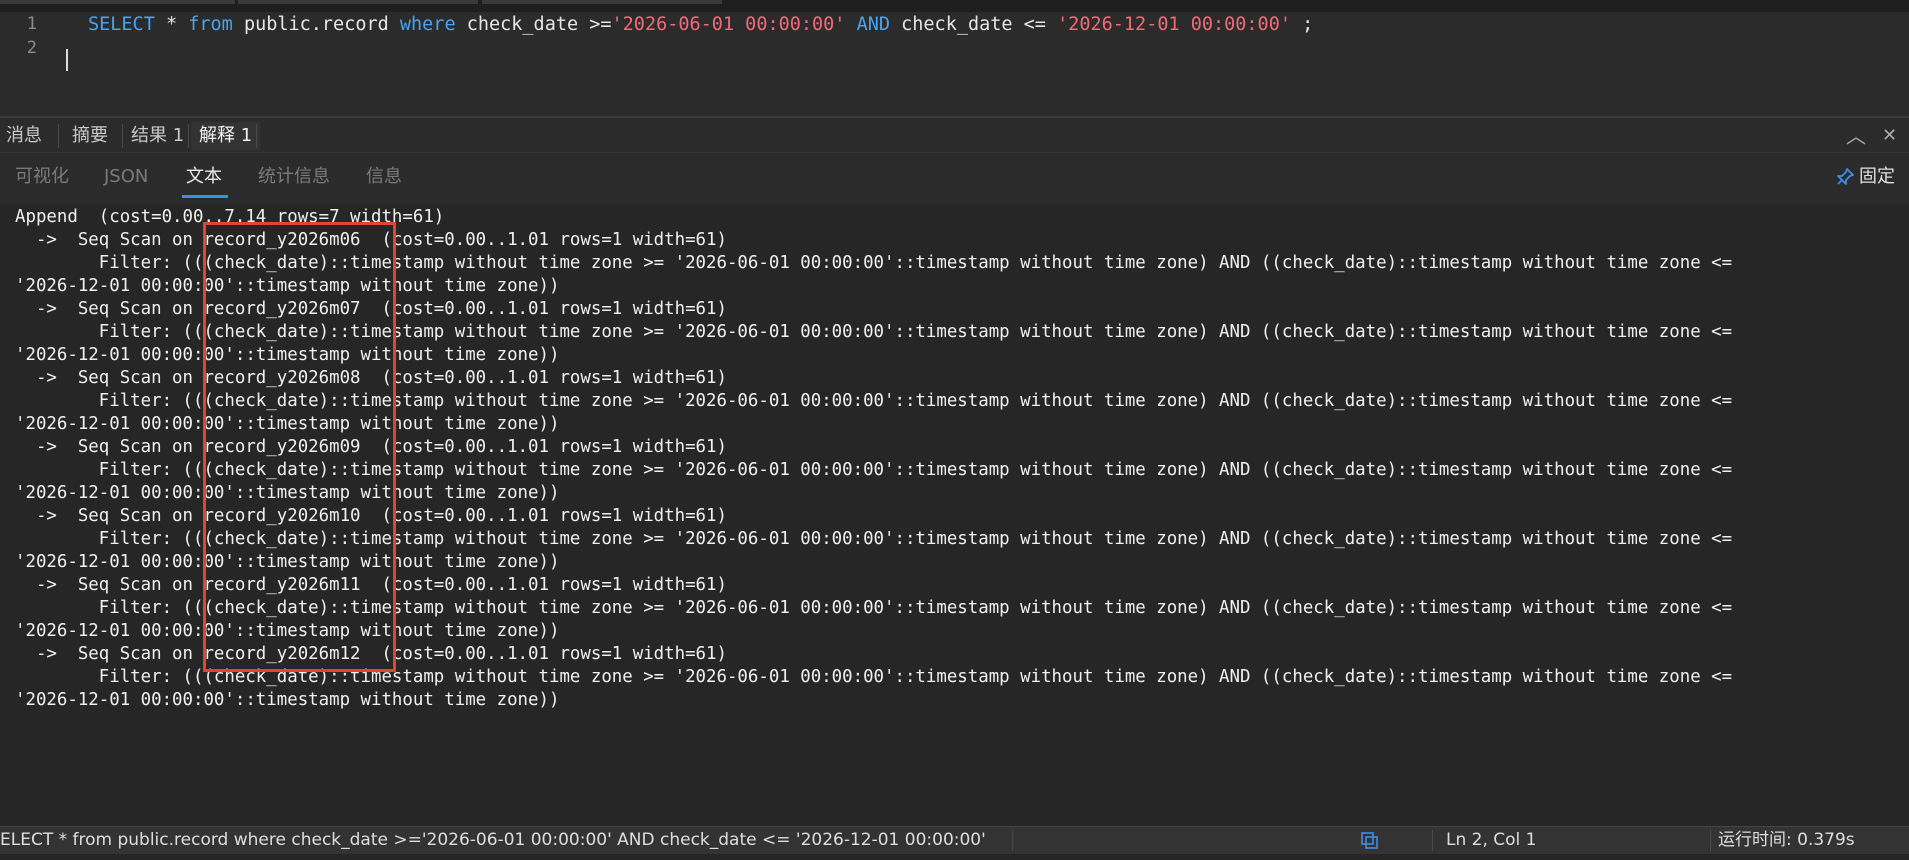 The height and width of the screenshot is (860, 1909). What do you see at coordinates (210, 24) in the screenshot?
I see `keyword-from: from` at bounding box center [210, 24].